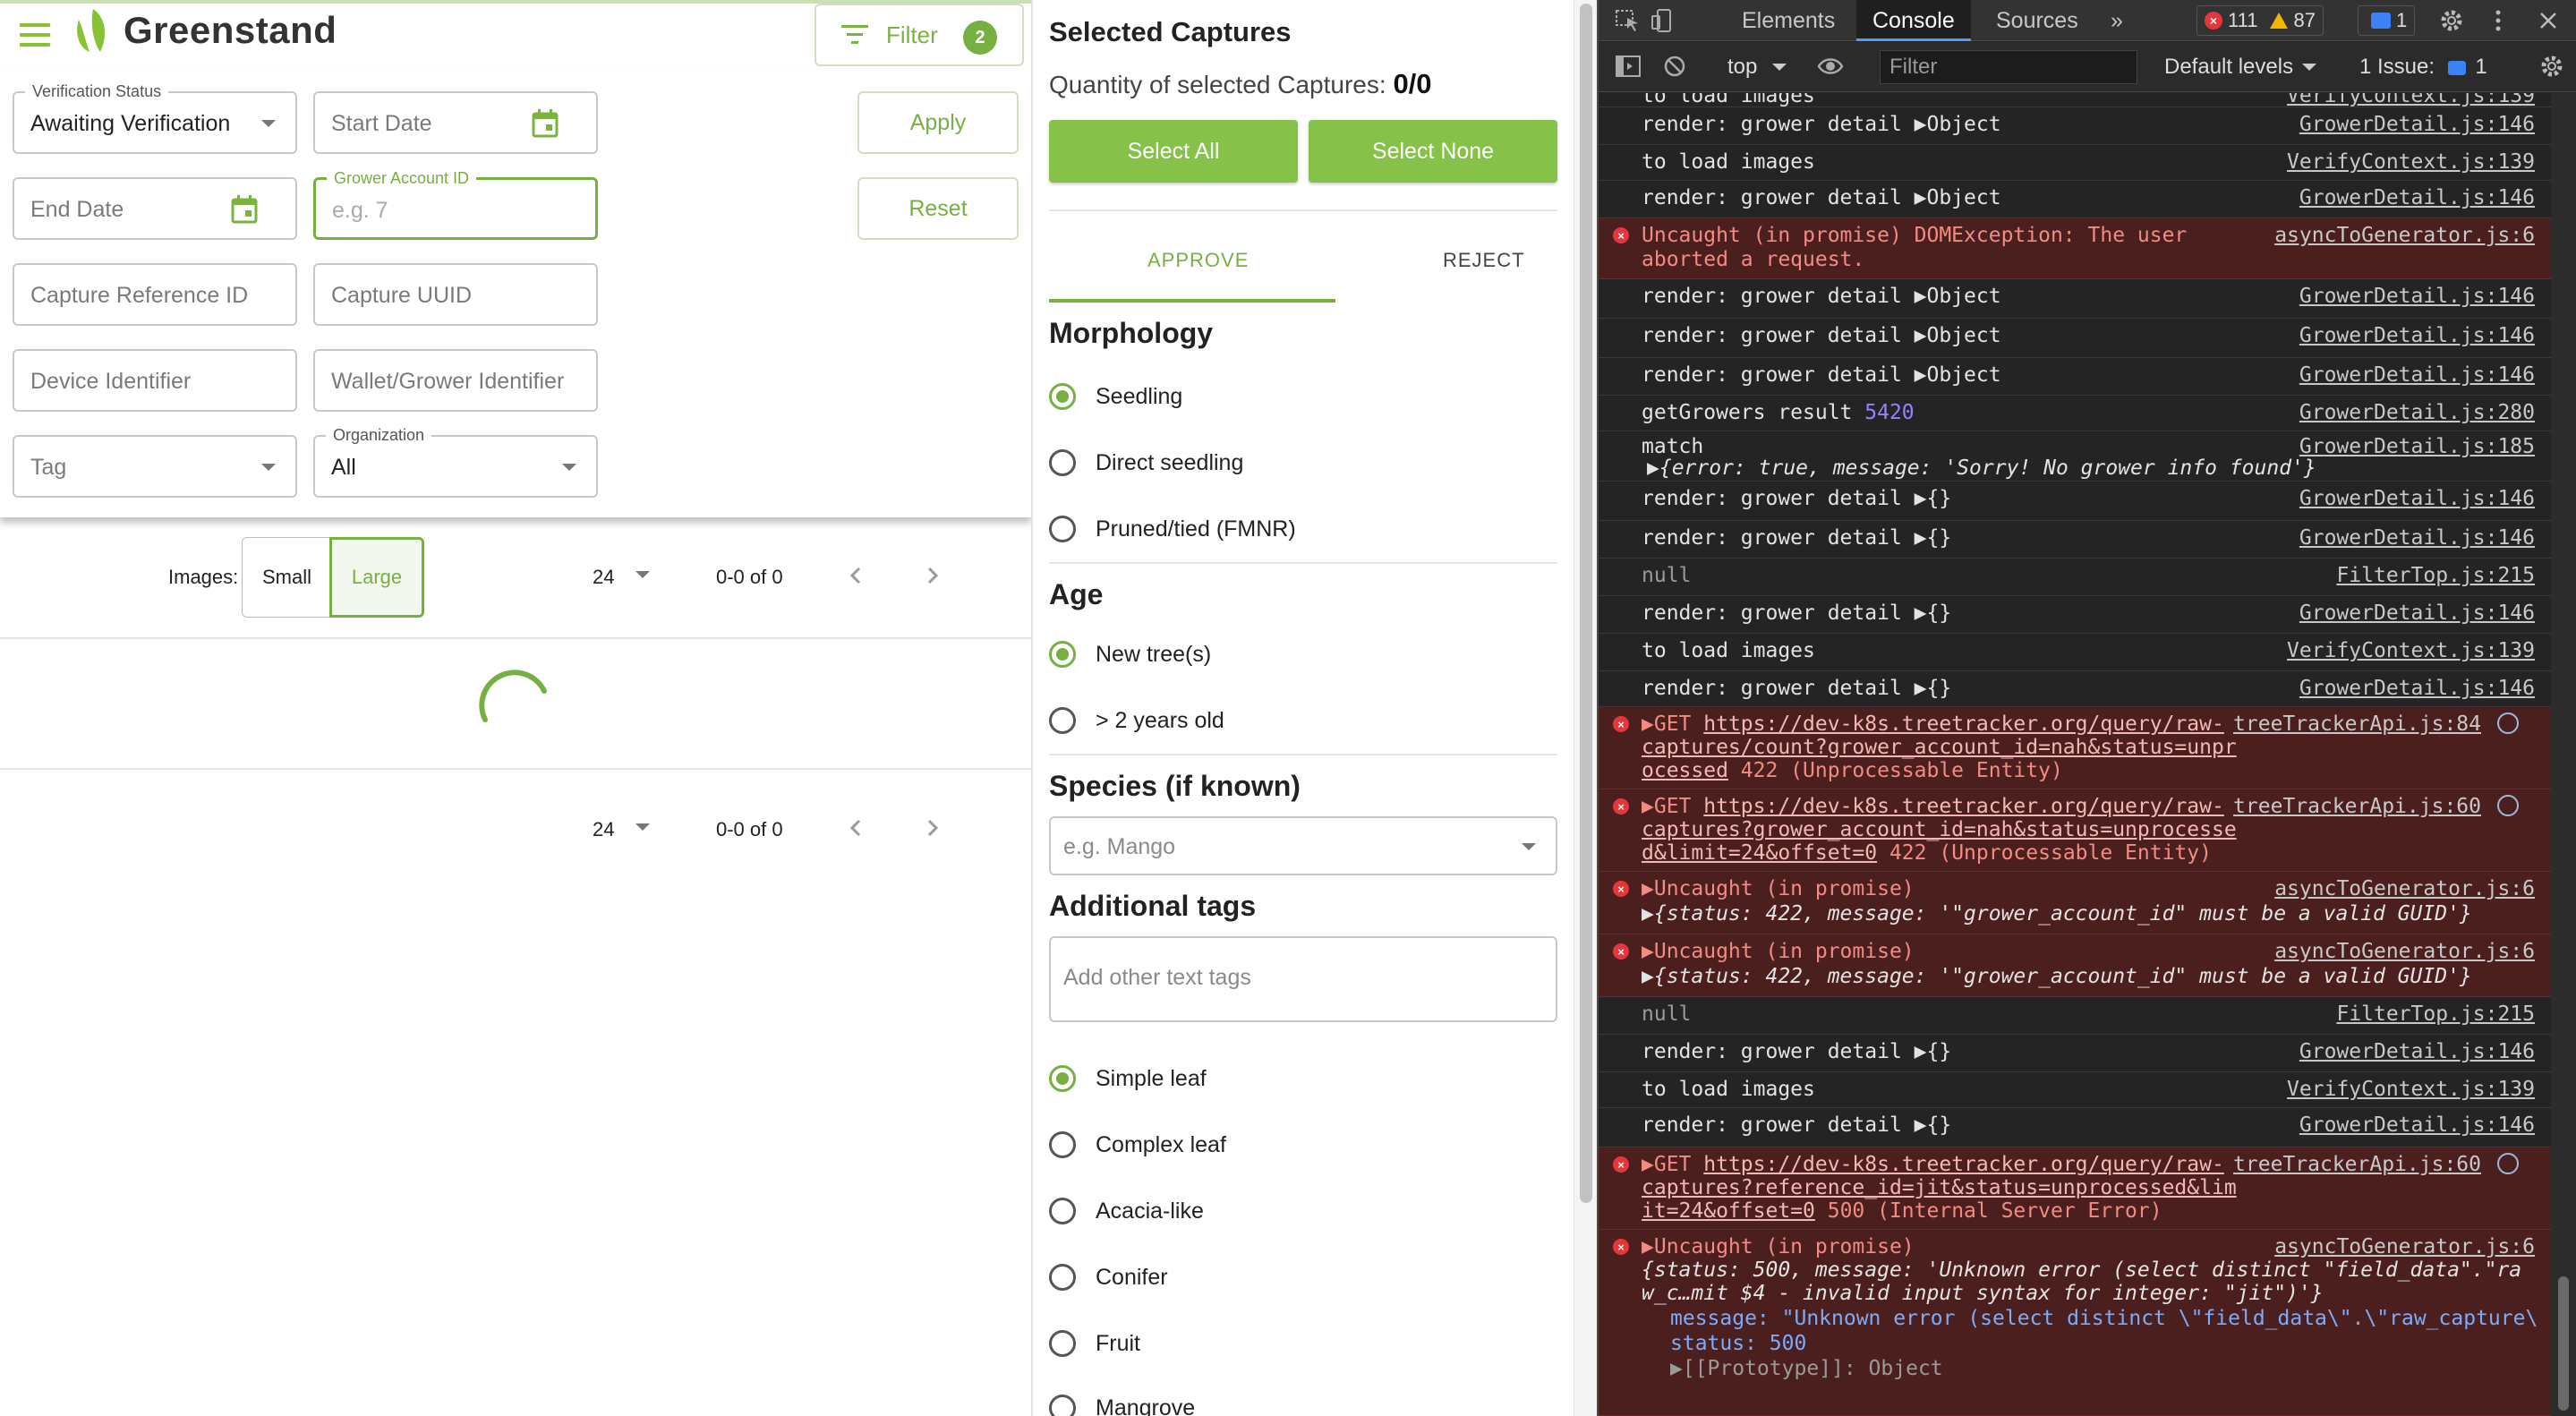 Image resolution: width=2576 pixels, height=1416 pixels. Describe the element at coordinates (938, 123) in the screenshot. I see `apply-button: Apply` at that location.